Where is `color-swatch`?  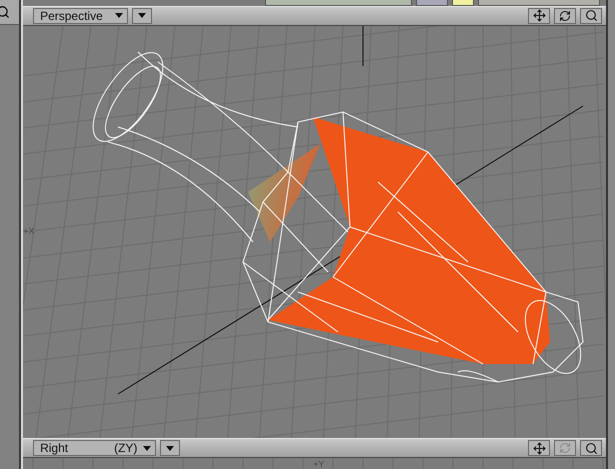
color-swatch is located at coordinates (463, 3).